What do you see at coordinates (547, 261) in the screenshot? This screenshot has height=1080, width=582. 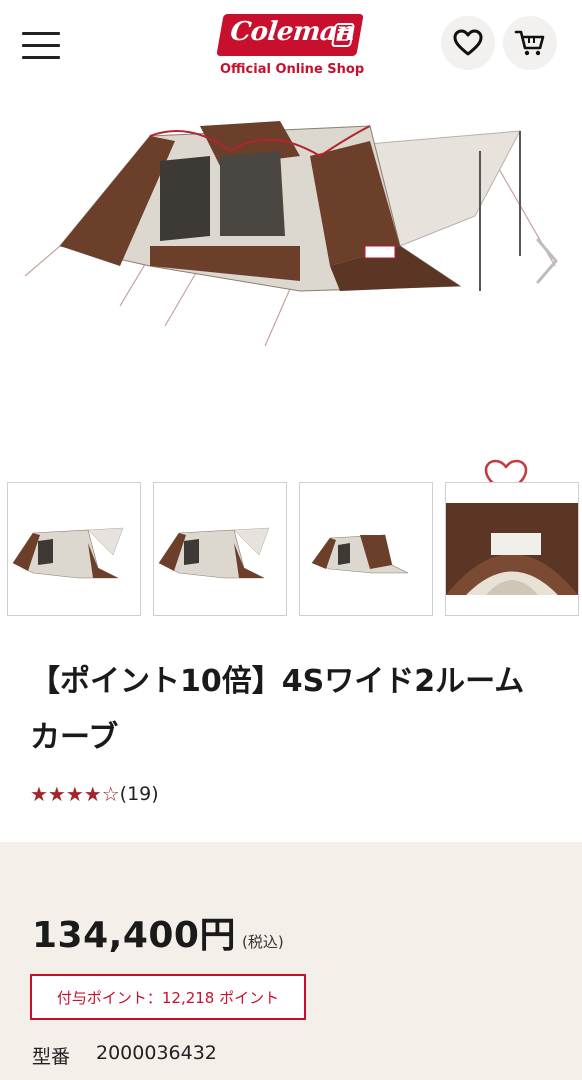 I see `chevron-right-icon` at bounding box center [547, 261].